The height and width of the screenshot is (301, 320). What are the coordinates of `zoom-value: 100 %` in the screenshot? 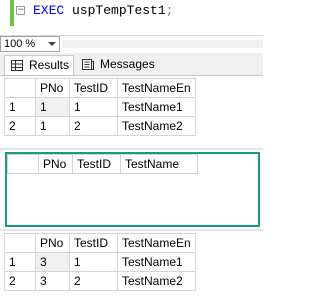 It's located at (20, 44).